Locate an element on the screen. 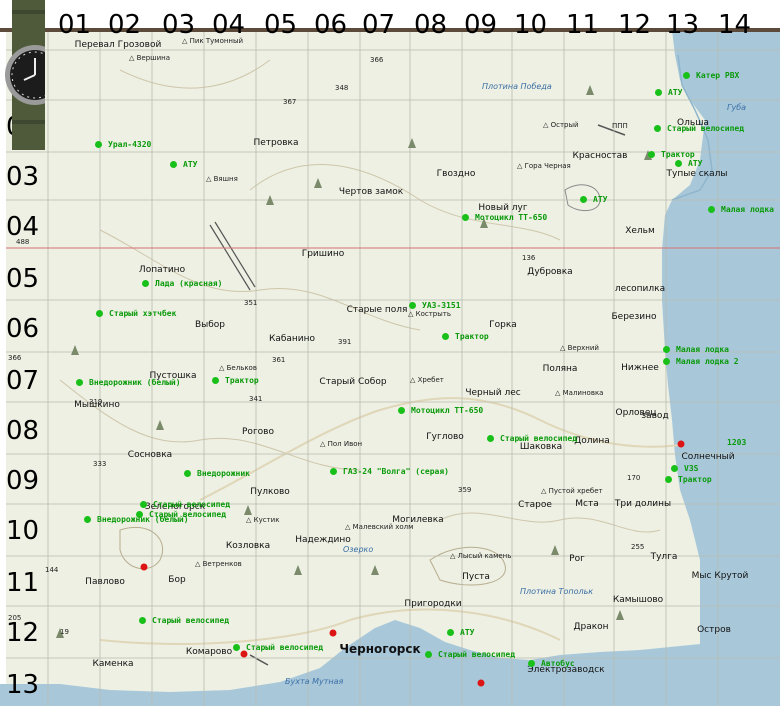  town-label: Старое is located at coordinates (535, 505).